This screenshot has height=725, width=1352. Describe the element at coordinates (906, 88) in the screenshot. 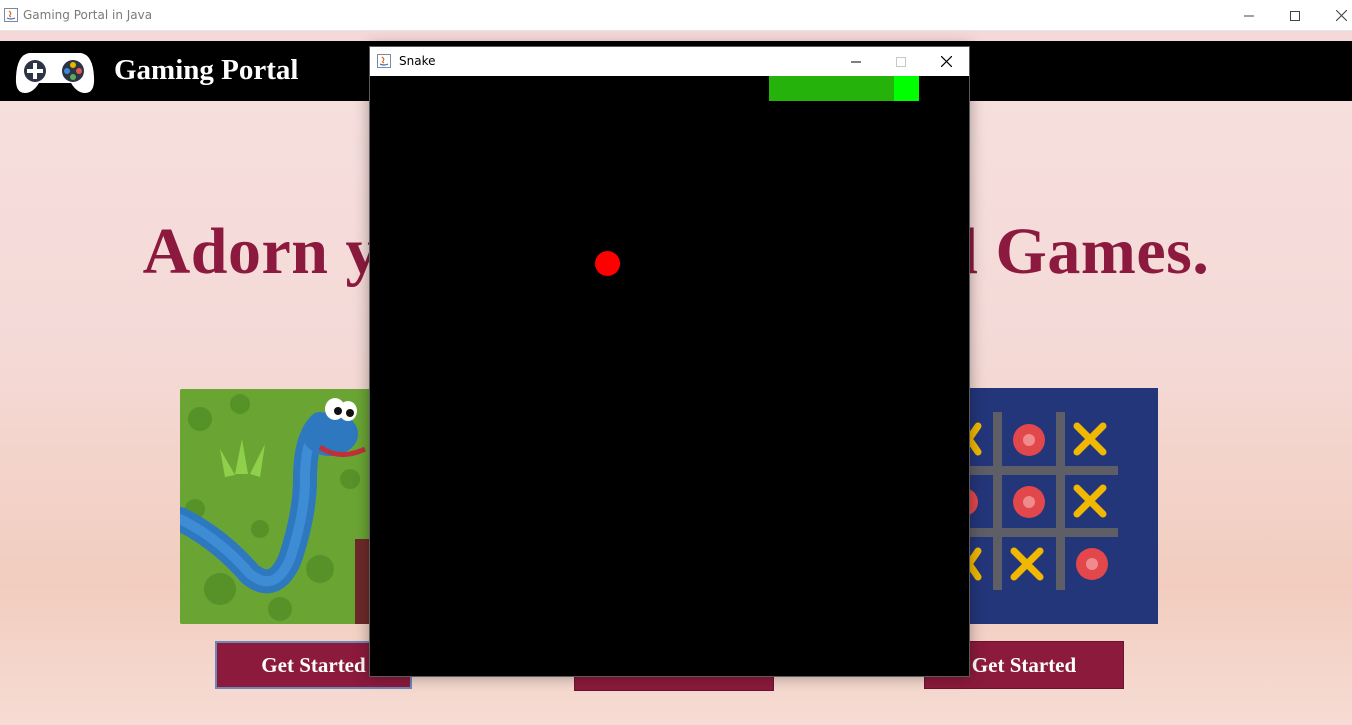

I see `snake-head` at that location.